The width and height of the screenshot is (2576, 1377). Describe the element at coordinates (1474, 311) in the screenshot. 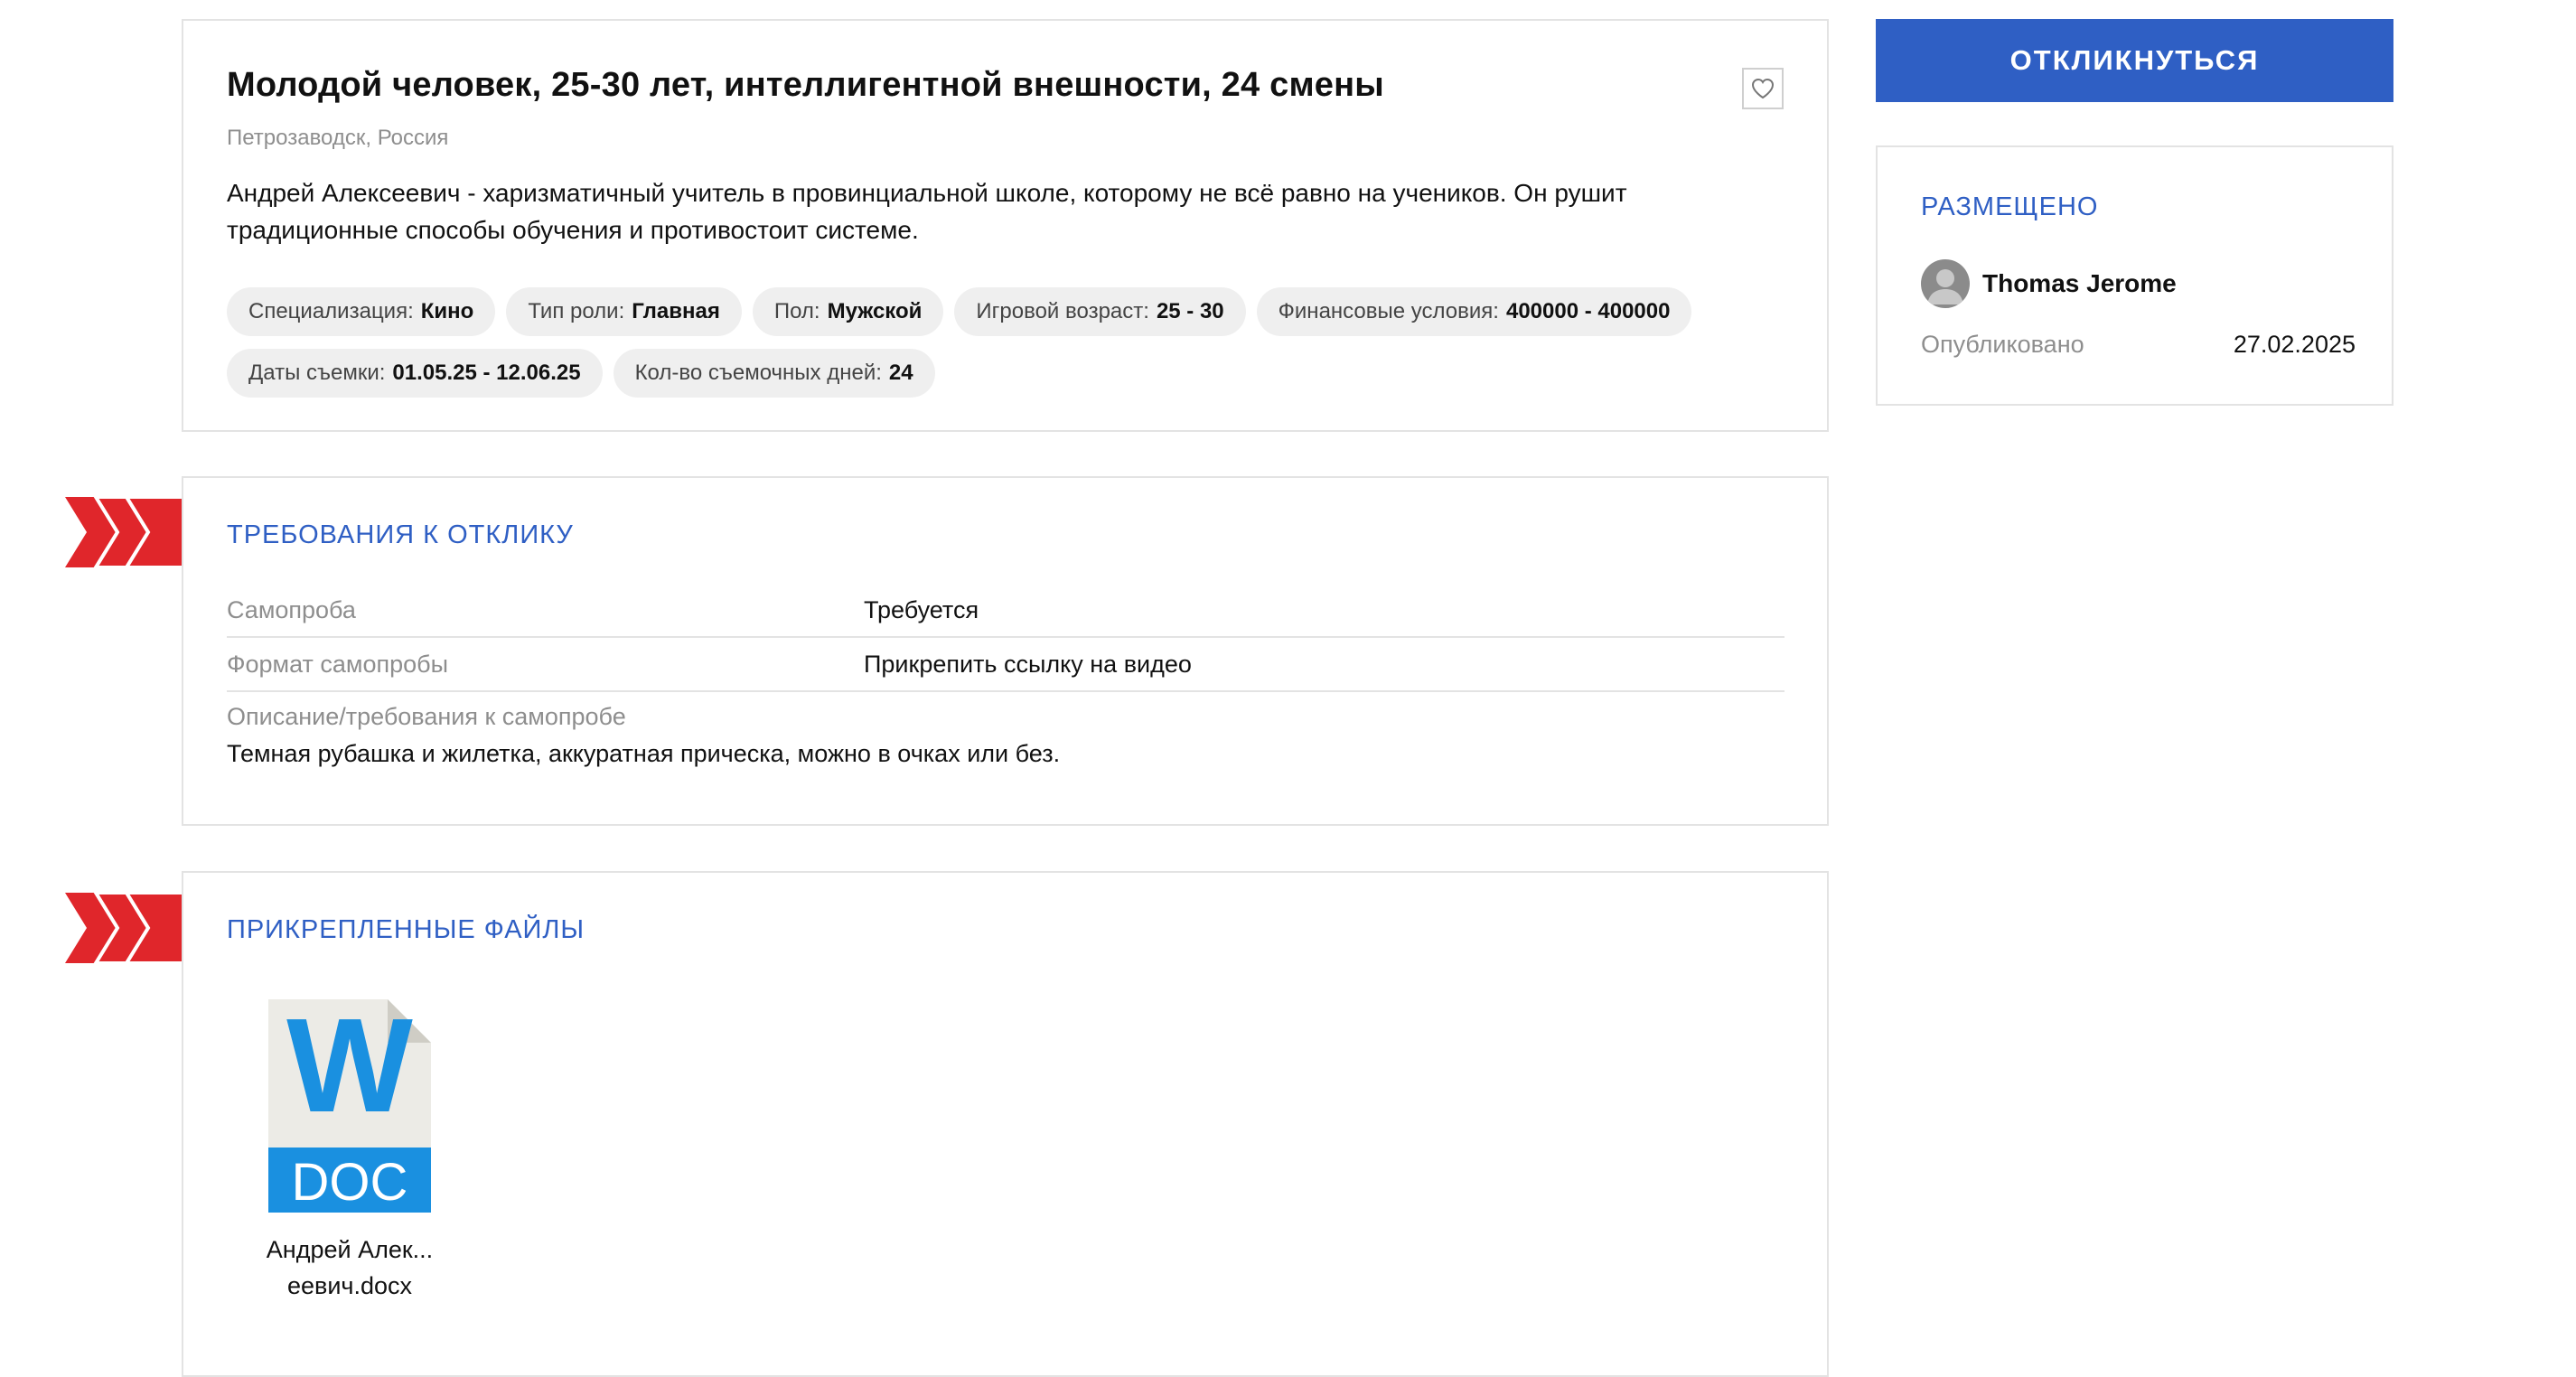

I see `tag-finance: Финансовые условия: 400000 - 400000` at that location.